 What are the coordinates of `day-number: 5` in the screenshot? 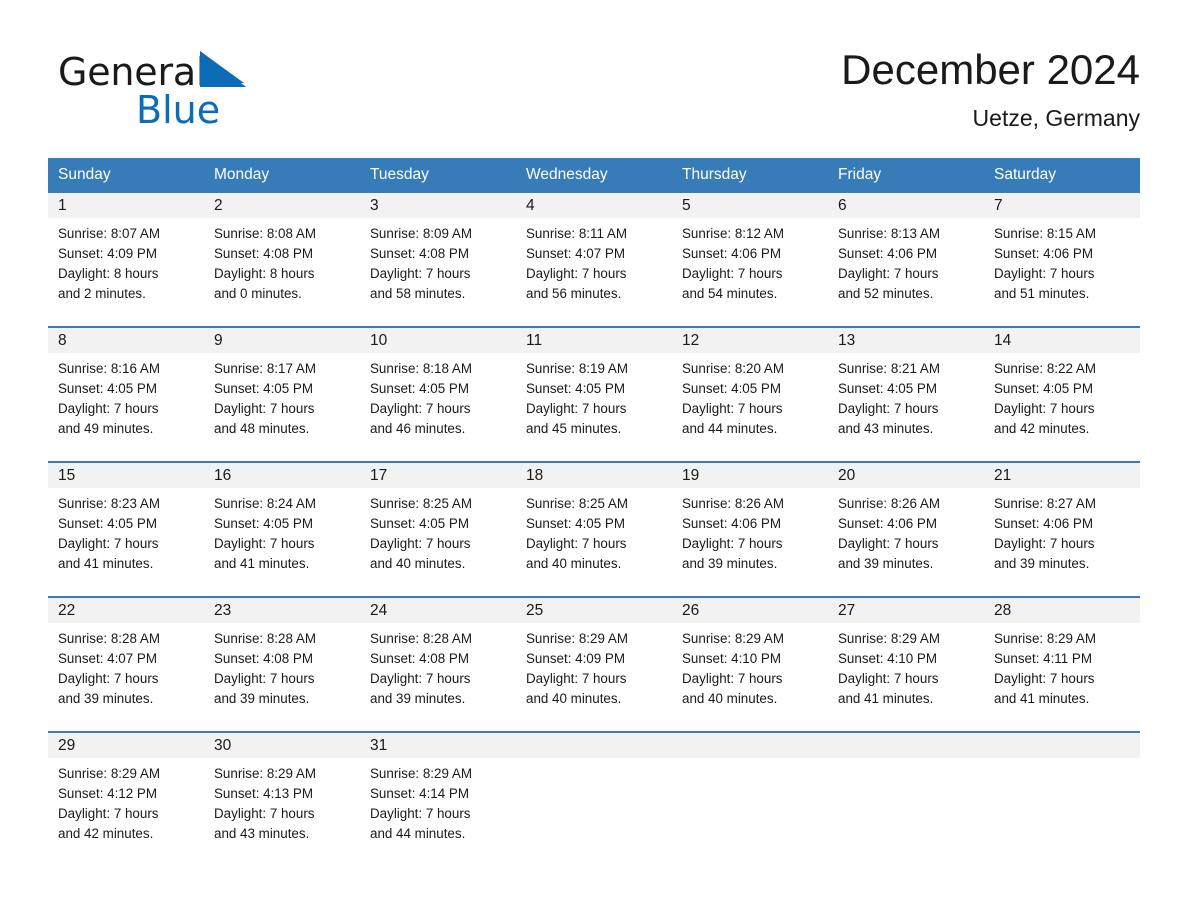 It's located at (750, 204).